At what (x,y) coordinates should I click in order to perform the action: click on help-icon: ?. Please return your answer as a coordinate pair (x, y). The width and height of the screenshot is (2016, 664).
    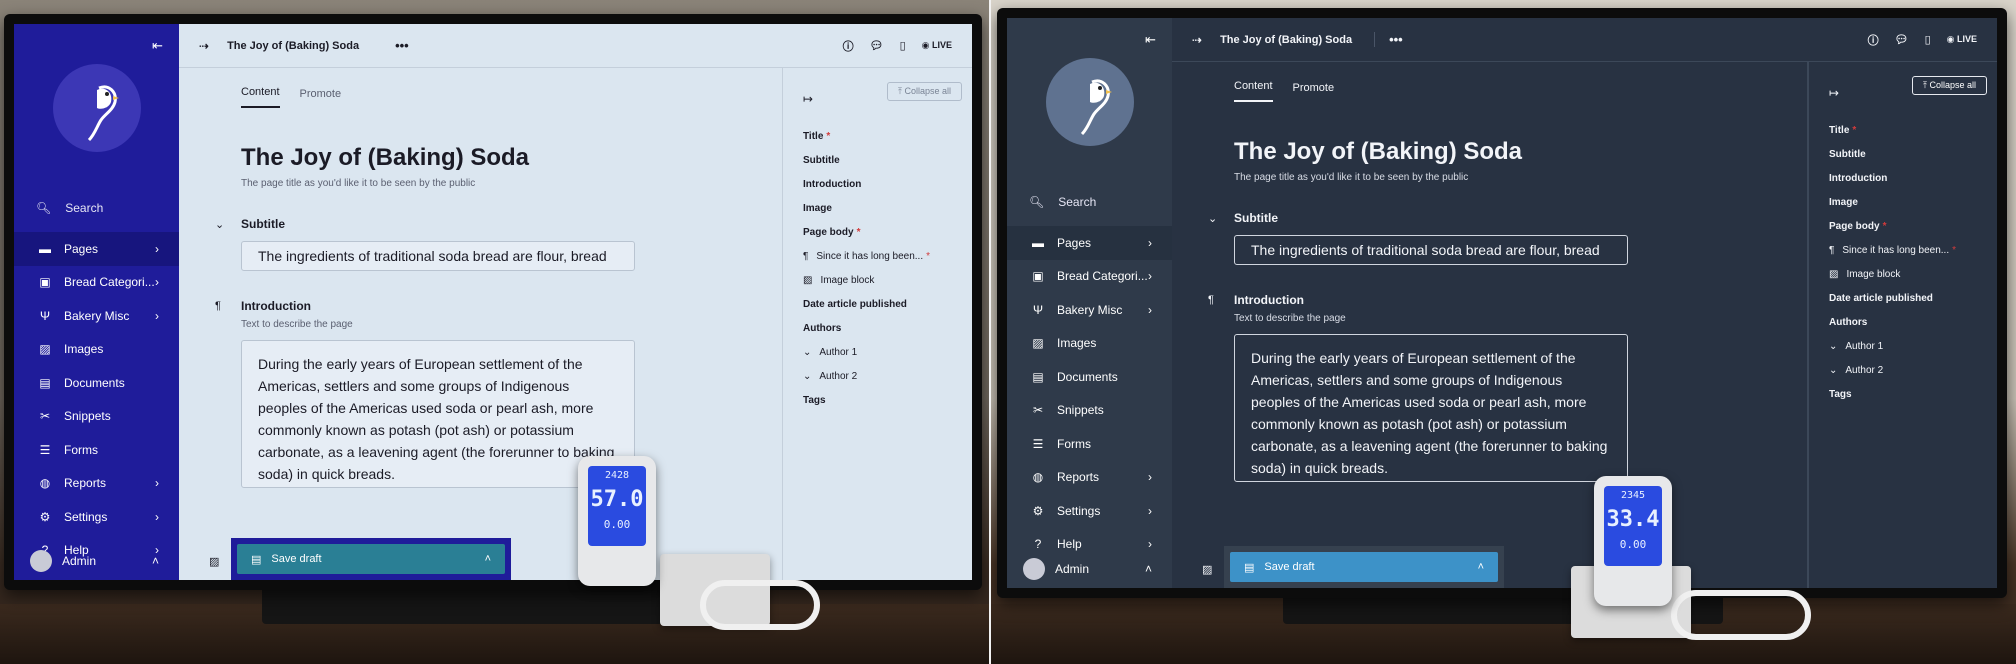
    Looking at the image, I should click on (1038, 544).